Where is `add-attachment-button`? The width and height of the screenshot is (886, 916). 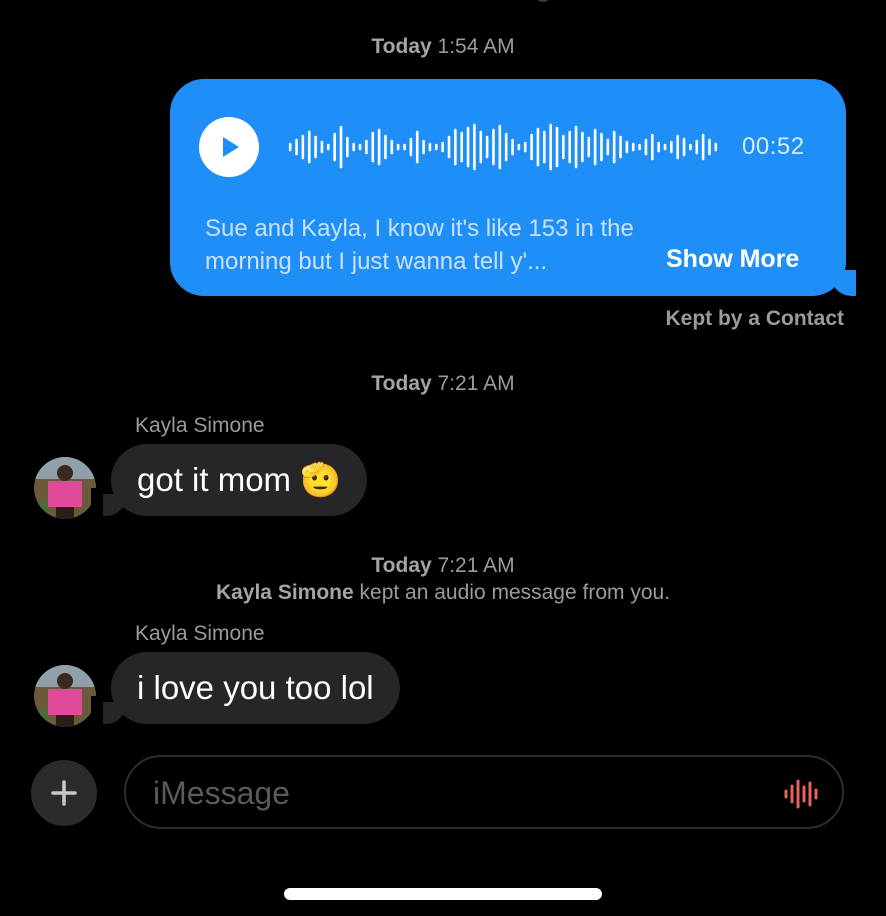
add-attachment-button is located at coordinates (64, 793).